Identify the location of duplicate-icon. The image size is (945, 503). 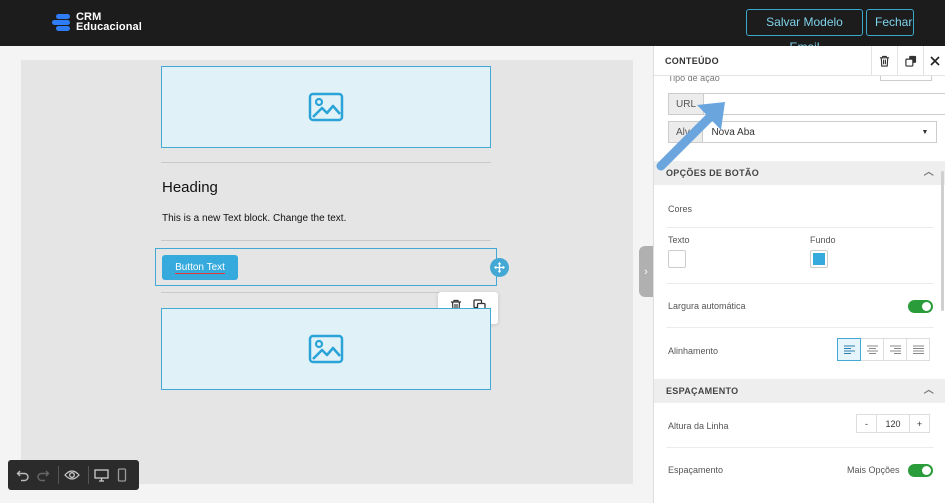
(910, 61).